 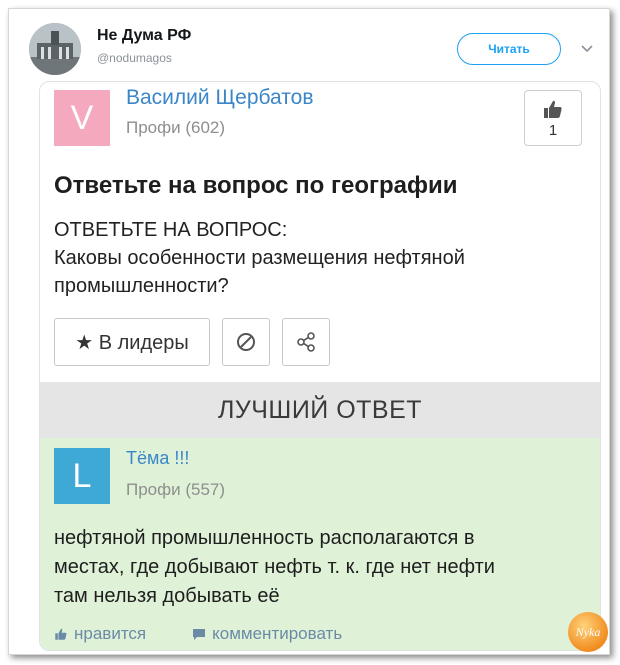 What do you see at coordinates (220, 98) in the screenshot?
I see `asker-name: Василий Щербатов` at bounding box center [220, 98].